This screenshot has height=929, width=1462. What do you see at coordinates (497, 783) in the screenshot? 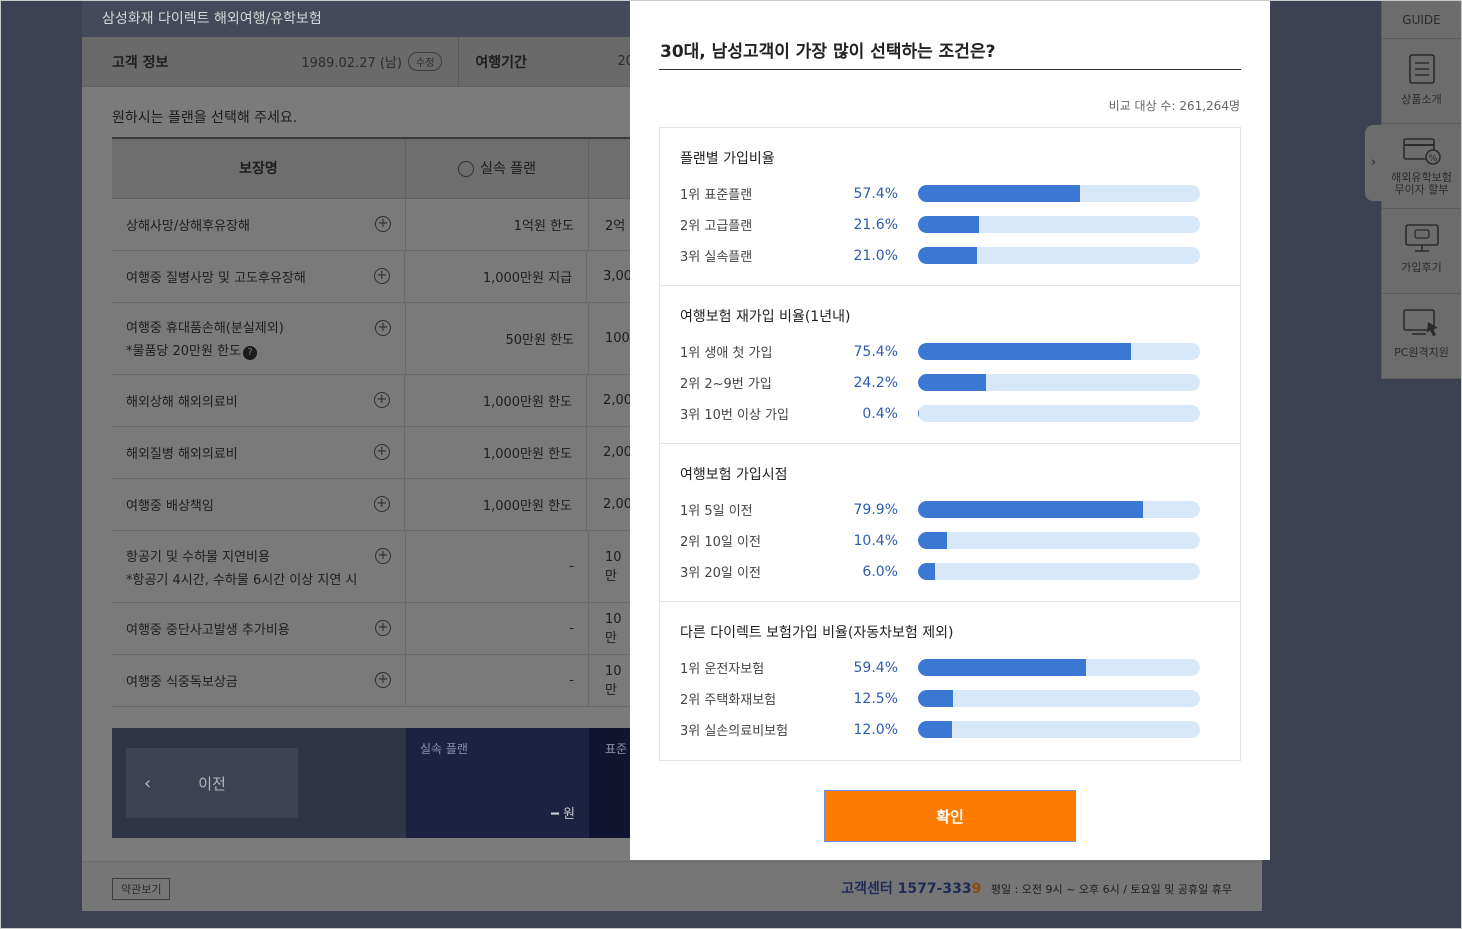
I see `plan-summary-basic: 실속 플랜 ━ 원` at bounding box center [497, 783].